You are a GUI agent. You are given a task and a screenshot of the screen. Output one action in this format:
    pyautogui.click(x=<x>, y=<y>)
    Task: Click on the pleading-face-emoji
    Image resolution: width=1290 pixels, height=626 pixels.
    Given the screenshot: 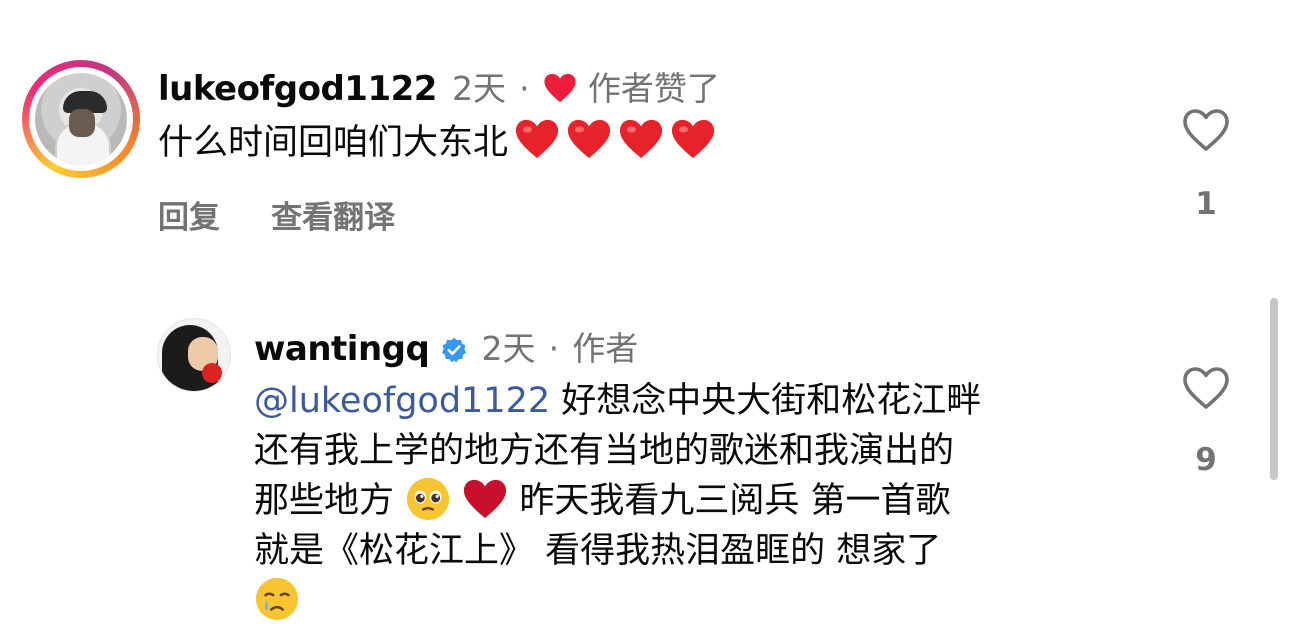 What is the action you would take?
    pyautogui.click(x=428, y=499)
    